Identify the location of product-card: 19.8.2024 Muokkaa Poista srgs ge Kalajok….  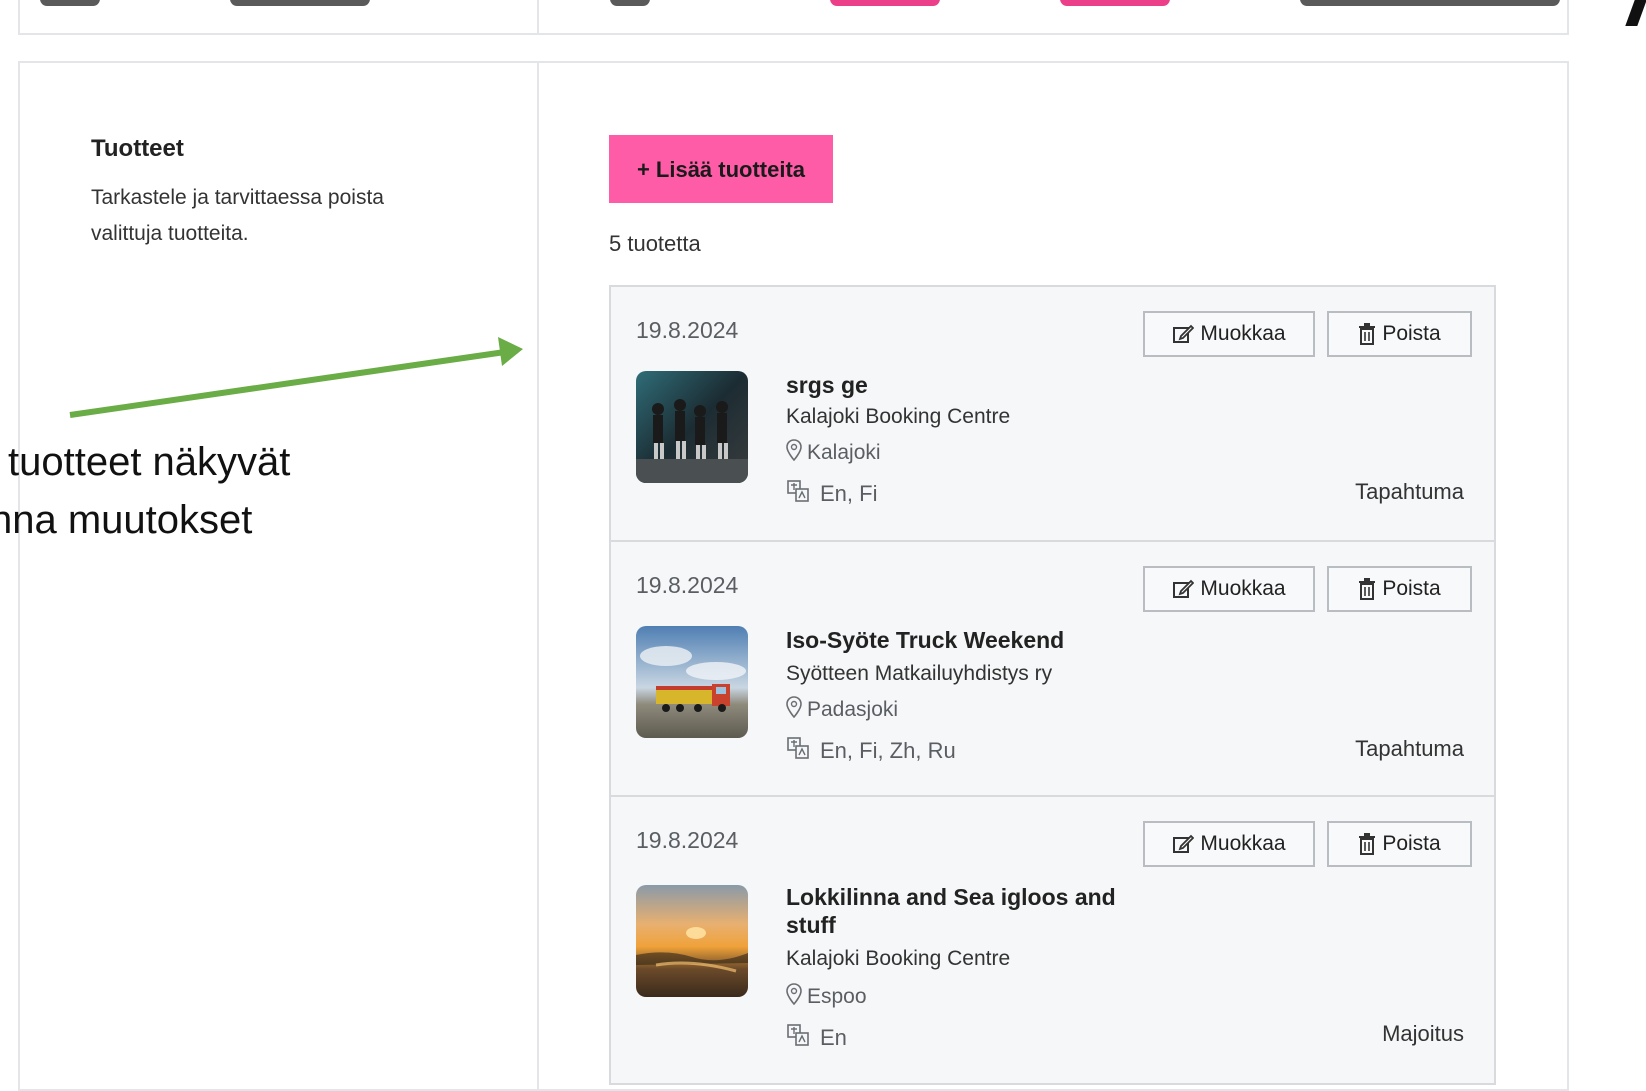
(1052, 413).